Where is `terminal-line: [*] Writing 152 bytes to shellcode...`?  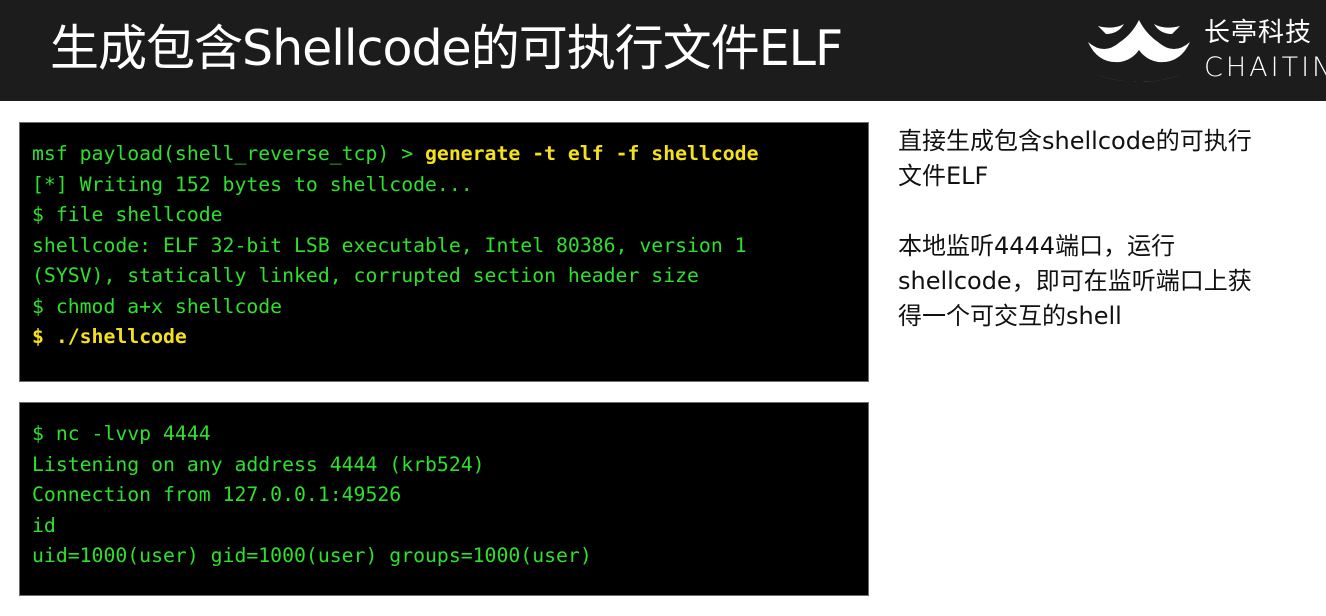 terminal-line: [*] Writing 152 bytes to shellcode... is located at coordinates (252, 184).